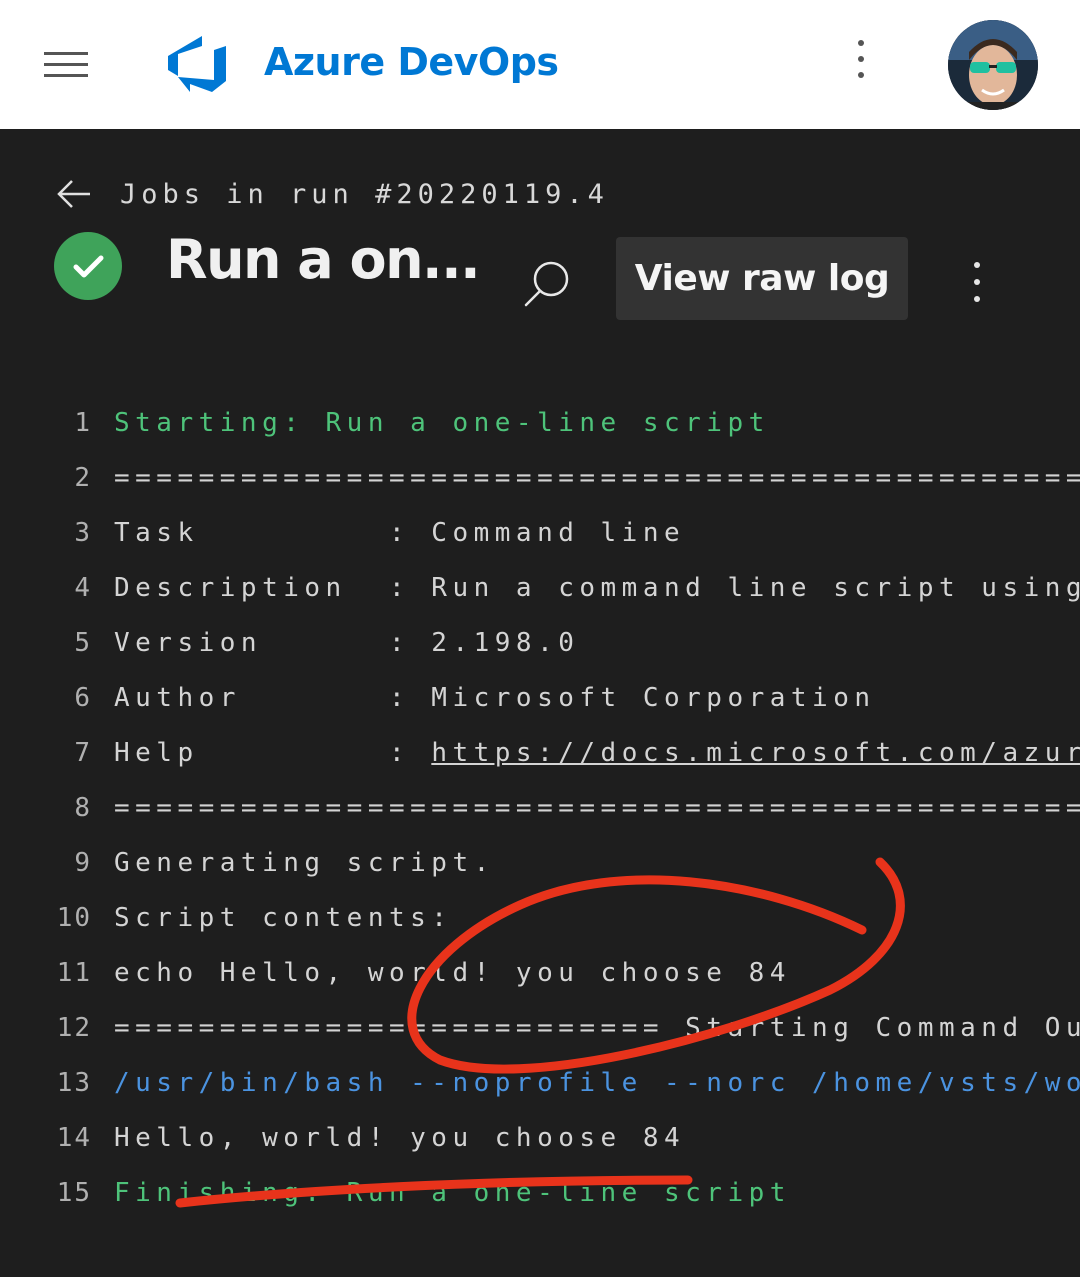 Image resolution: width=1080 pixels, height=1277 pixels. I want to click on log-text: Finishing: Run a one-line script, so click(452, 1193).